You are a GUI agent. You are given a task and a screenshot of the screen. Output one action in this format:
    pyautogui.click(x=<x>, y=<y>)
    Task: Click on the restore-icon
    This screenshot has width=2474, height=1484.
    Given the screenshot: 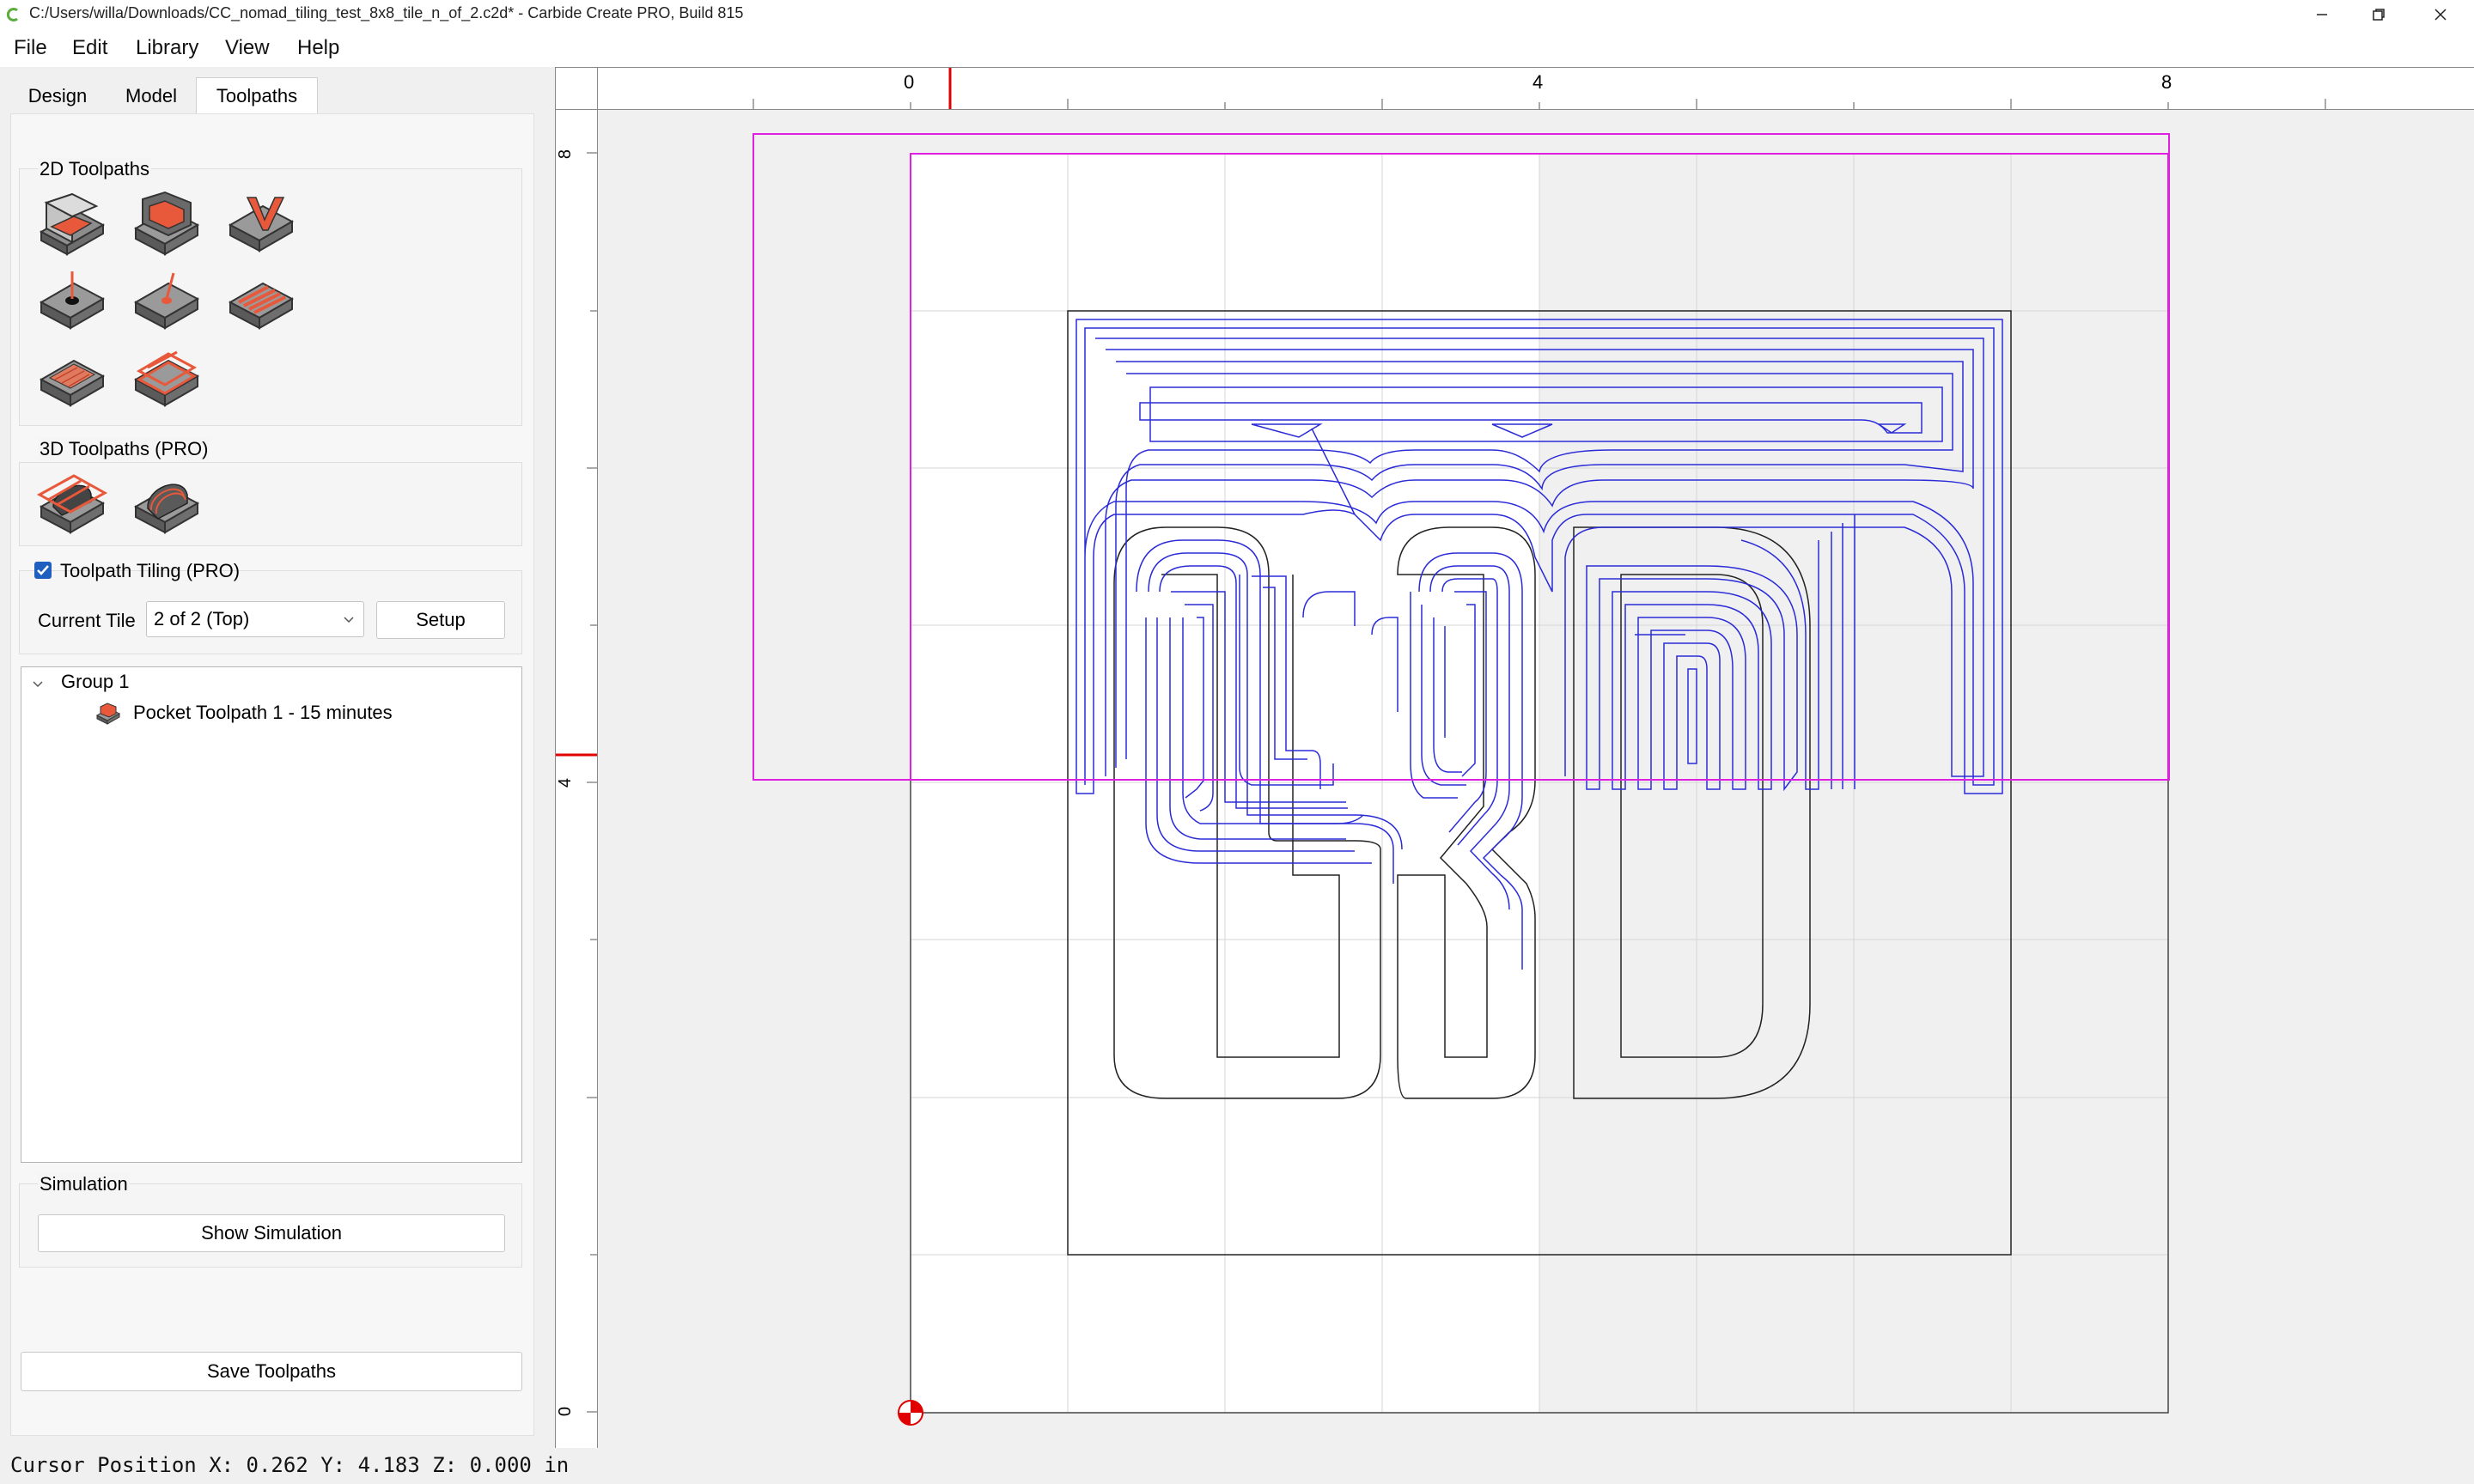 What is the action you would take?
    pyautogui.click(x=2379, y=15)
    